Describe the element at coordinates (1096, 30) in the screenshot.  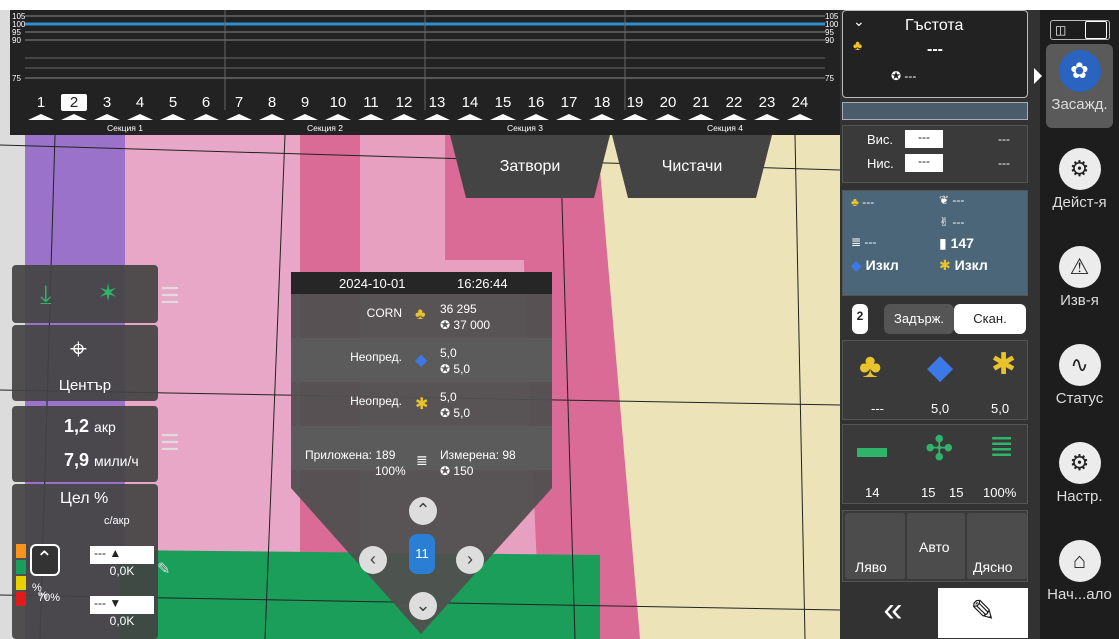
I see `single-view-icon` at that location.